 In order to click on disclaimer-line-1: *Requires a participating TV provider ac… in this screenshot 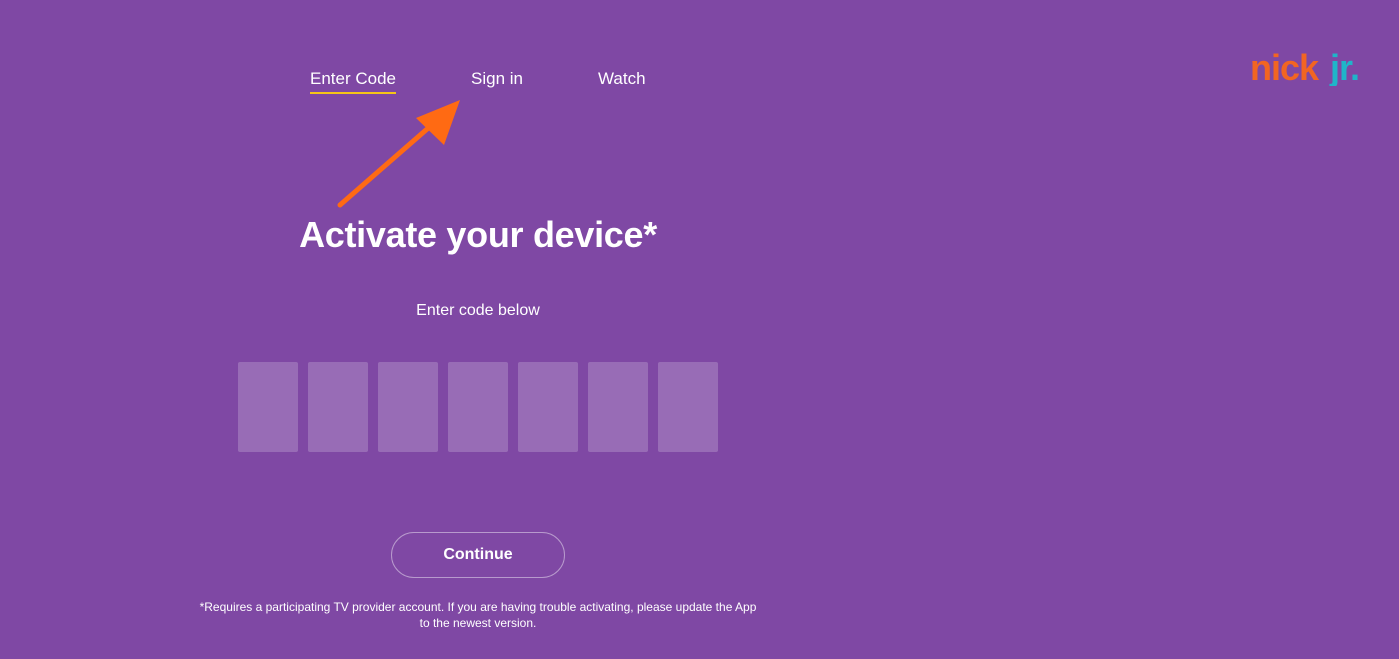, I will do `click(478, 607)`.